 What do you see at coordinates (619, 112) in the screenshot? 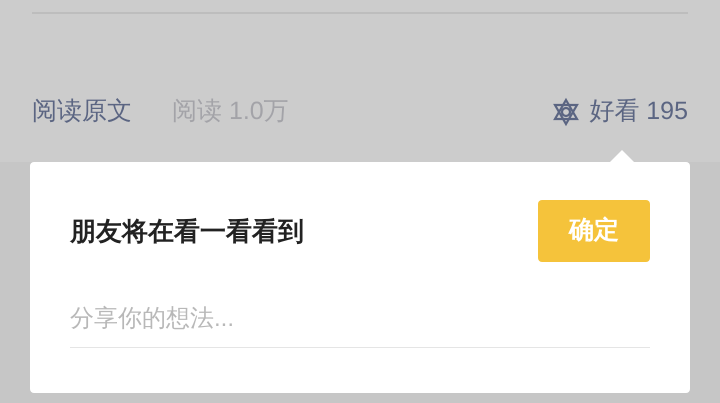
I see `like-button: 好看 195` at bounding box center [619, 112].